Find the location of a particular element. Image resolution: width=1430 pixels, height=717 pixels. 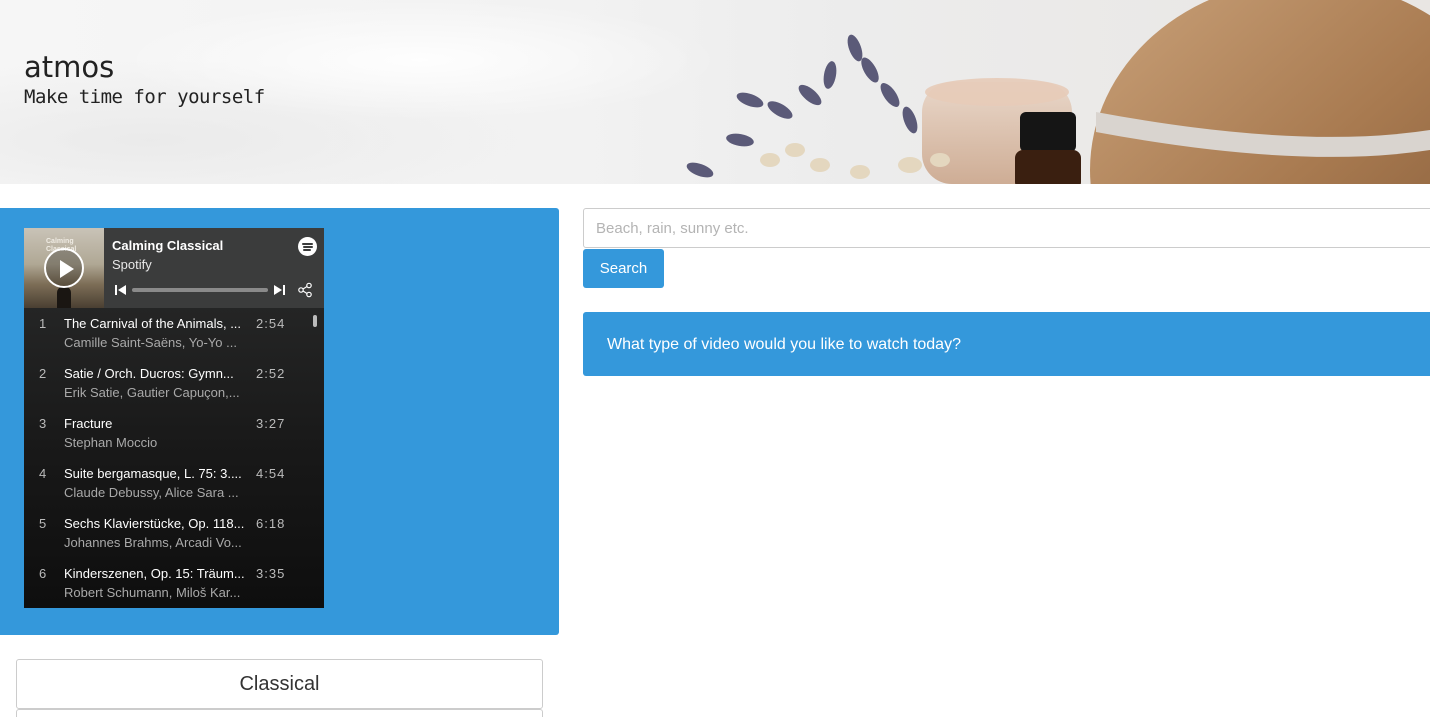

search-button: Search is located at coordinates (623, 268).